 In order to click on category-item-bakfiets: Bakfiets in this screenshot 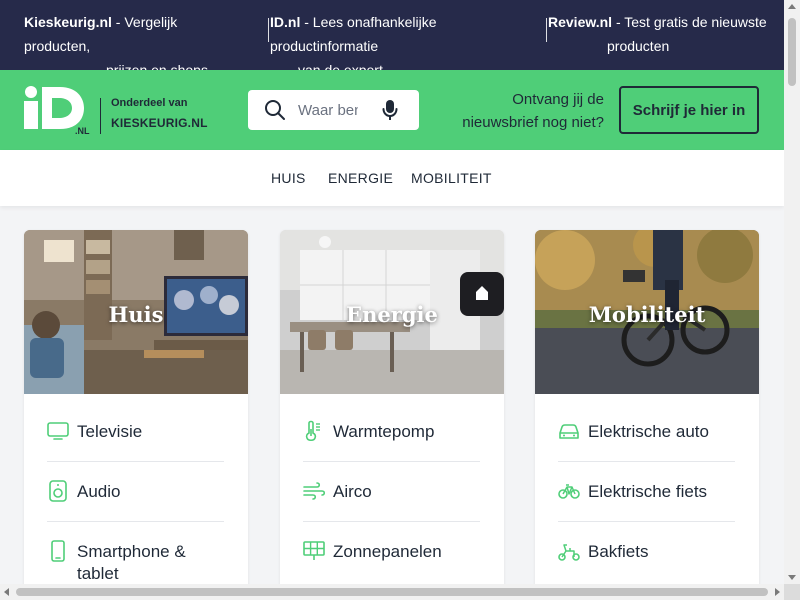, I will do `click(646, 552)`.